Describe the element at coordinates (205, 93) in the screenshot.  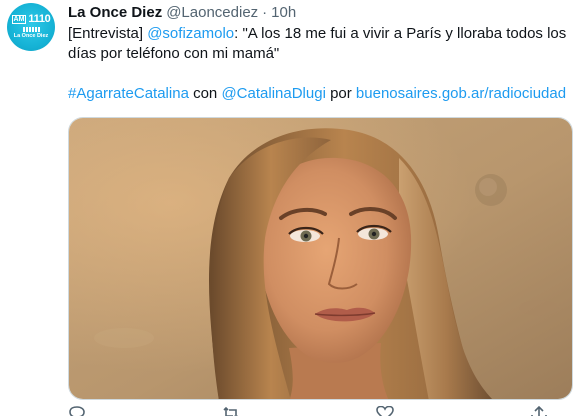
I see `text-con: con` at that location.